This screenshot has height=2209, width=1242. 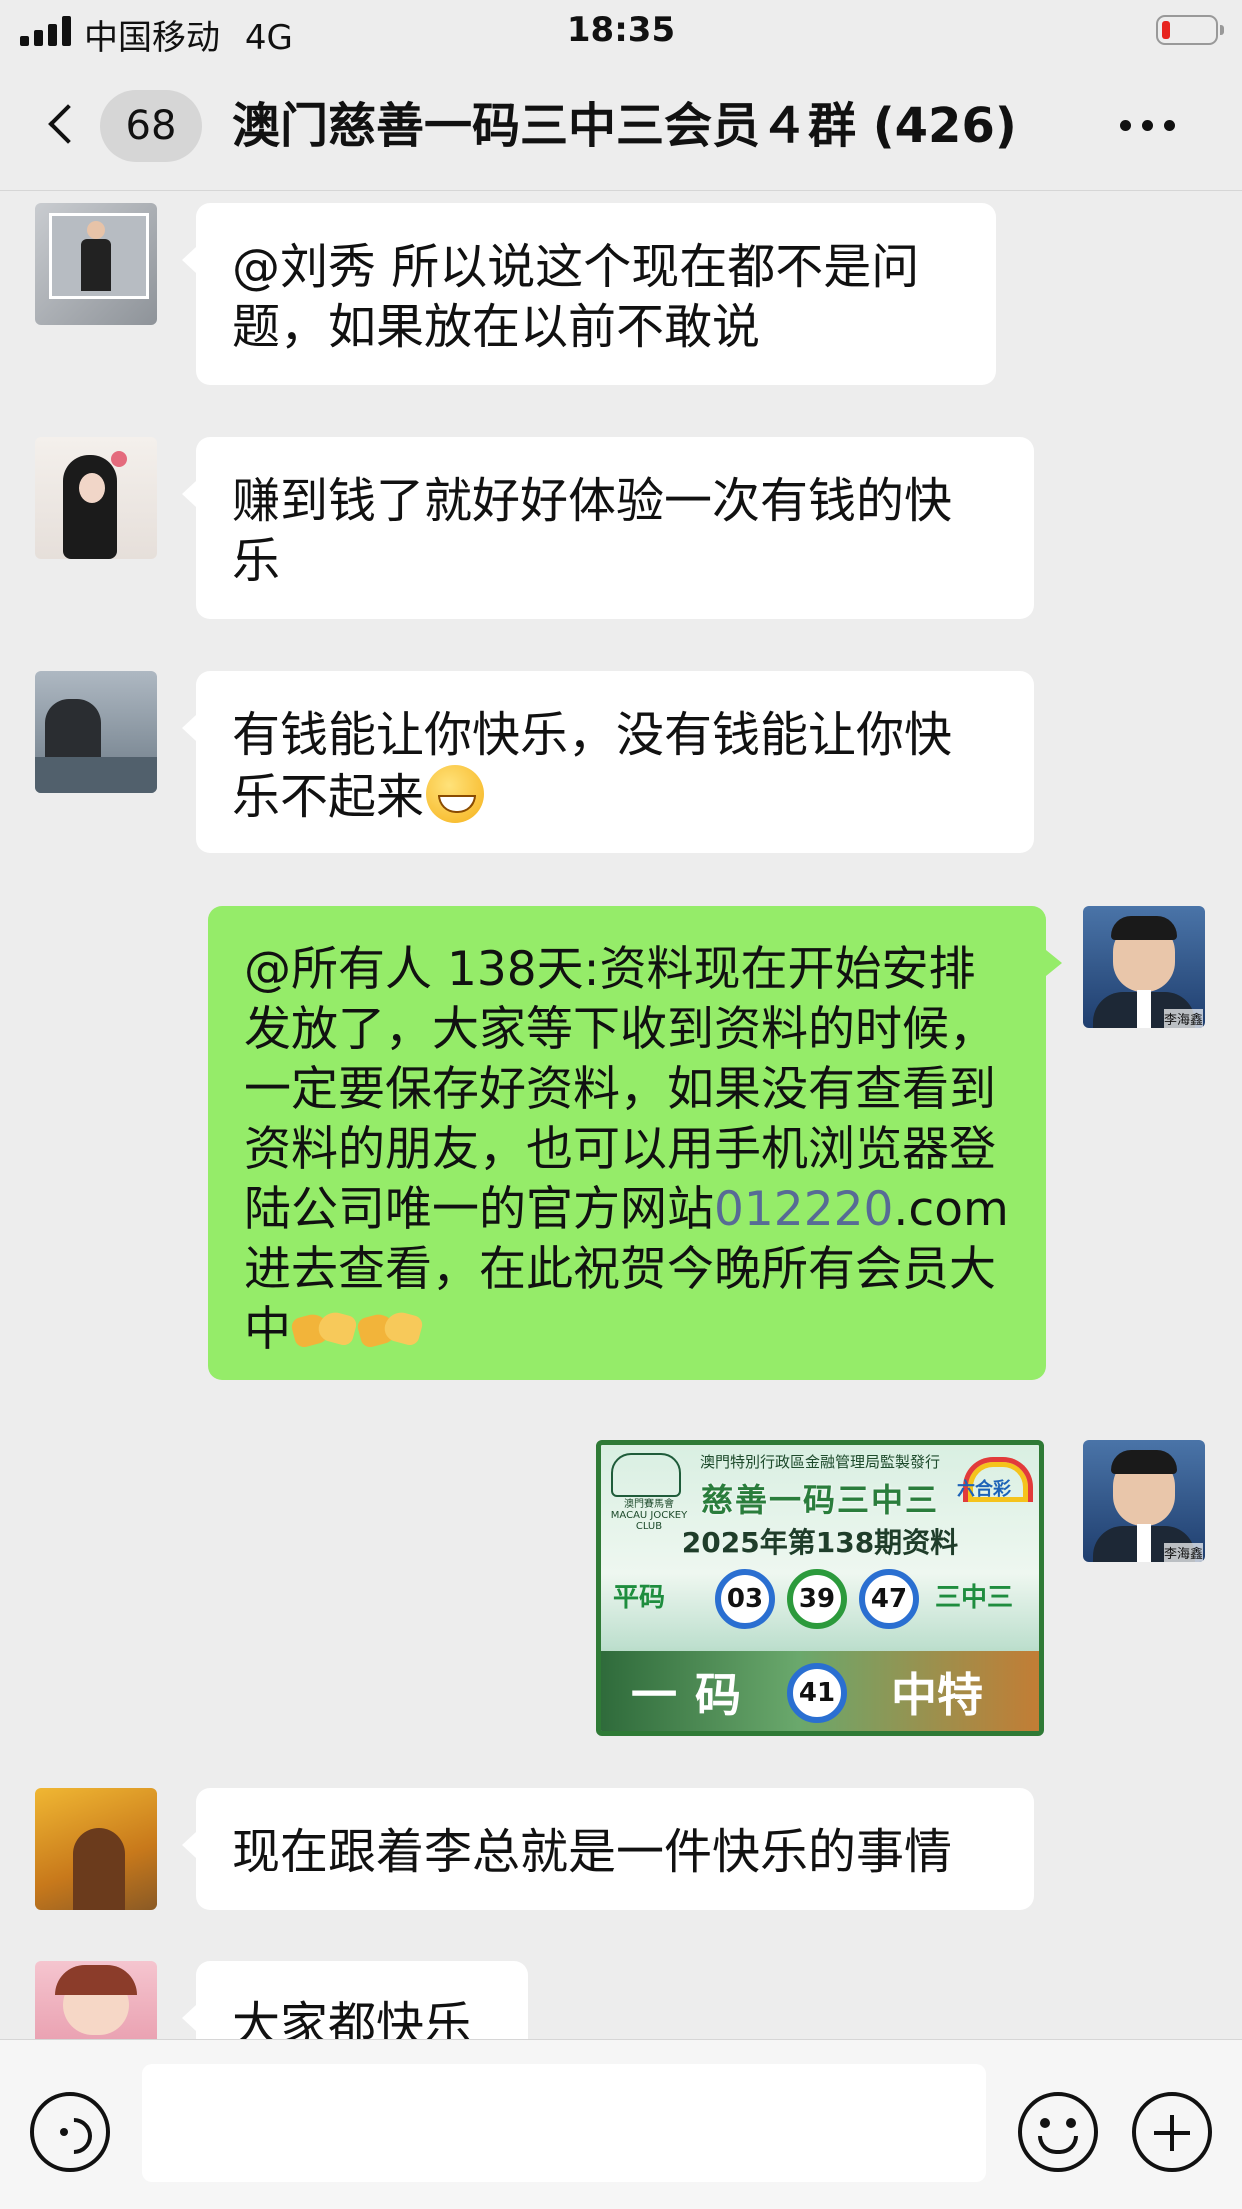 What do you see at coordinates (62, 124) in the screenshot?
I see `back-button` at bounding box center [62, 124].